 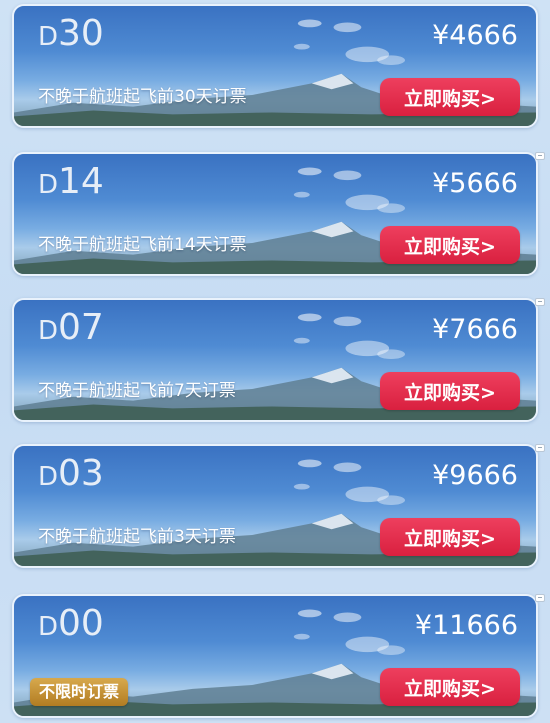 I want to click on booking-code: D30, so click(x=71, y=34).